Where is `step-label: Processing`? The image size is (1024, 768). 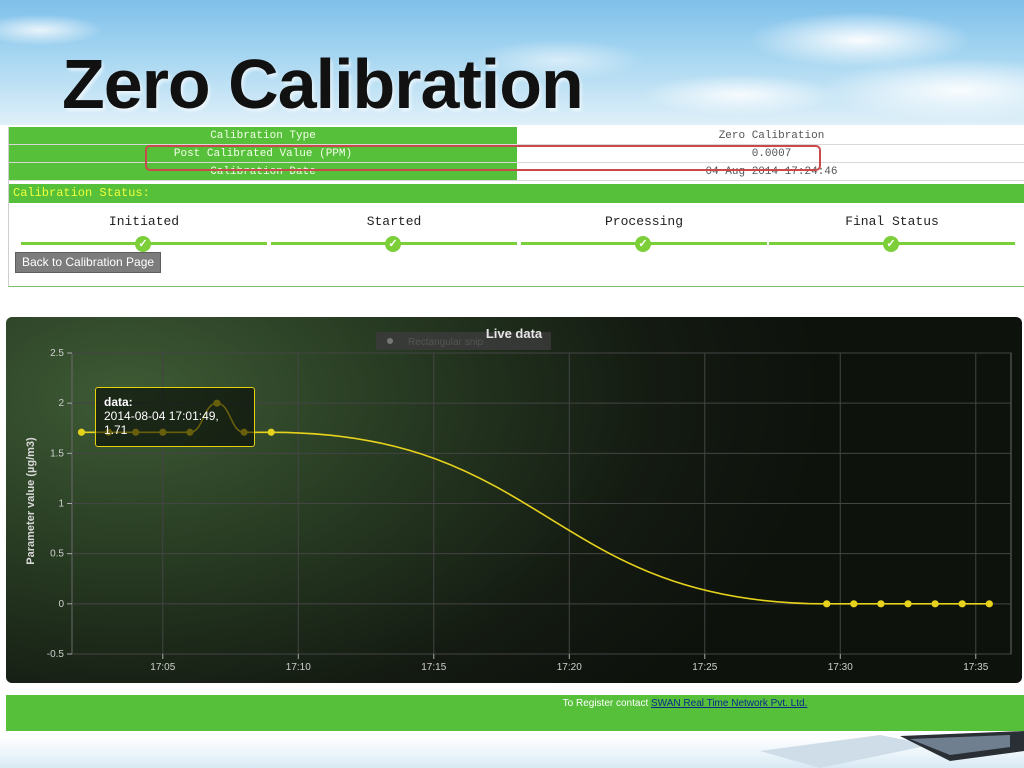 step-label: Processing is located at coordinates (643, 221).